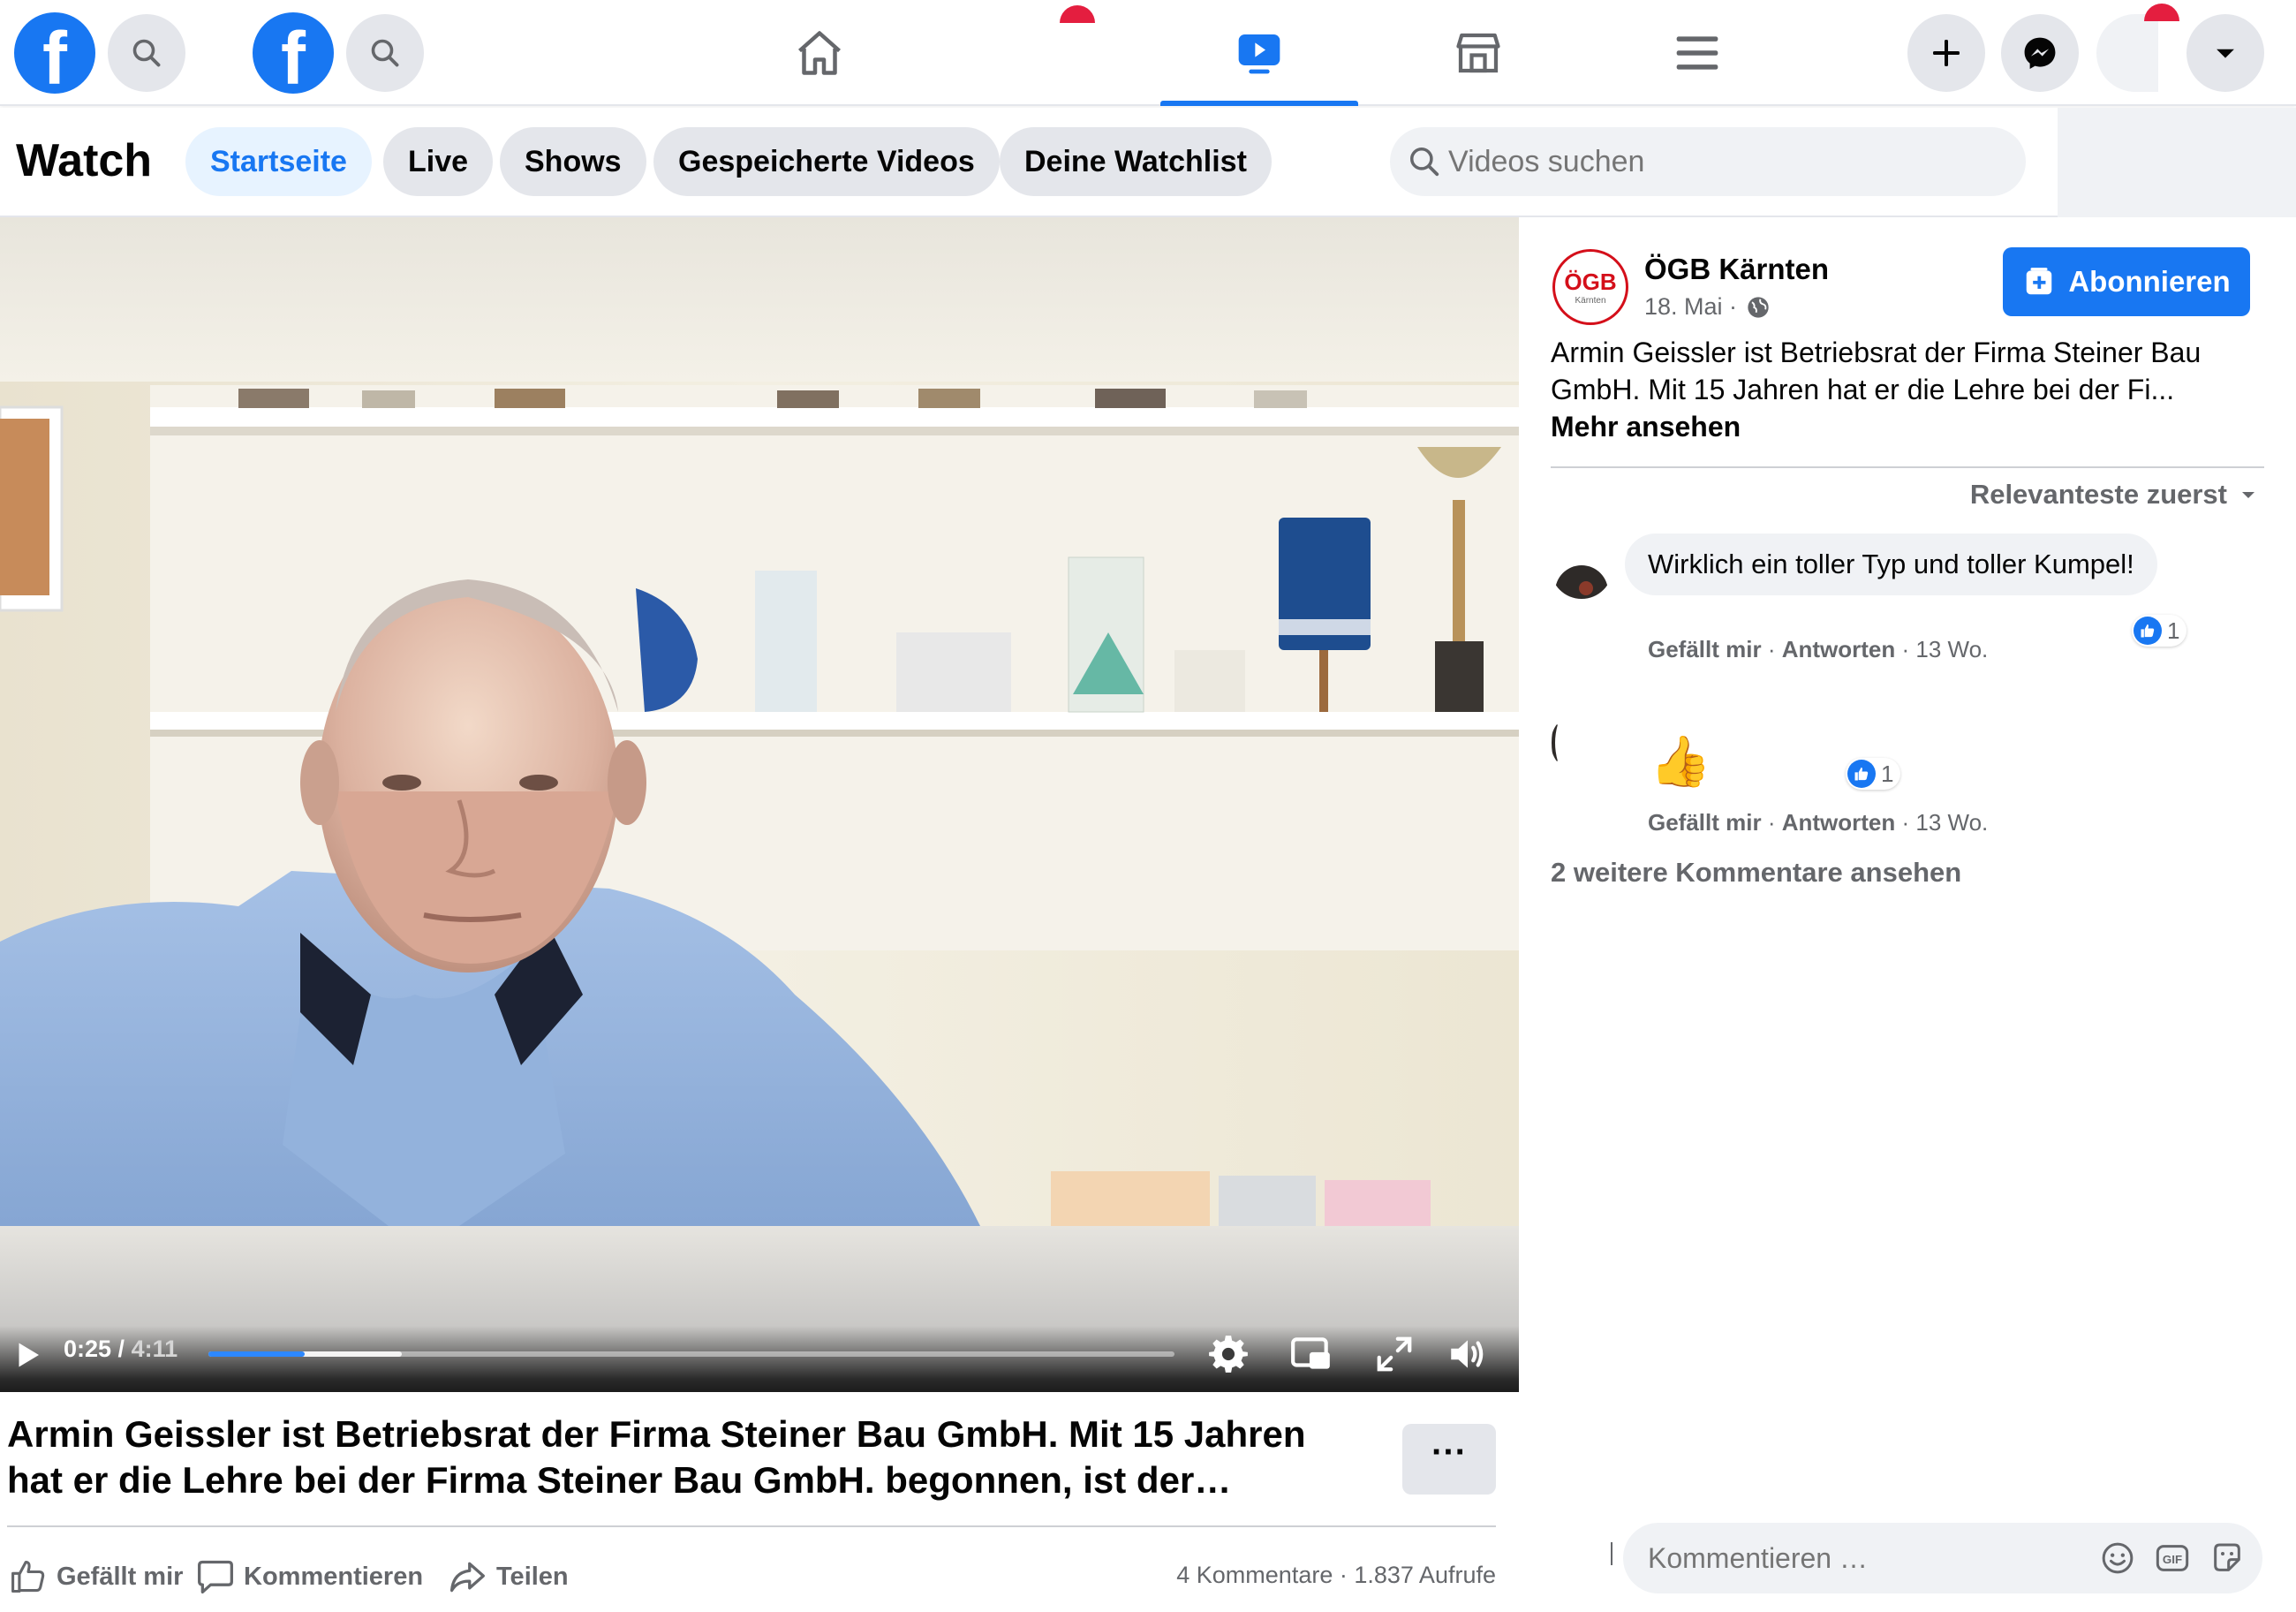  I want to click on tab-watch, so click(1259, 53).